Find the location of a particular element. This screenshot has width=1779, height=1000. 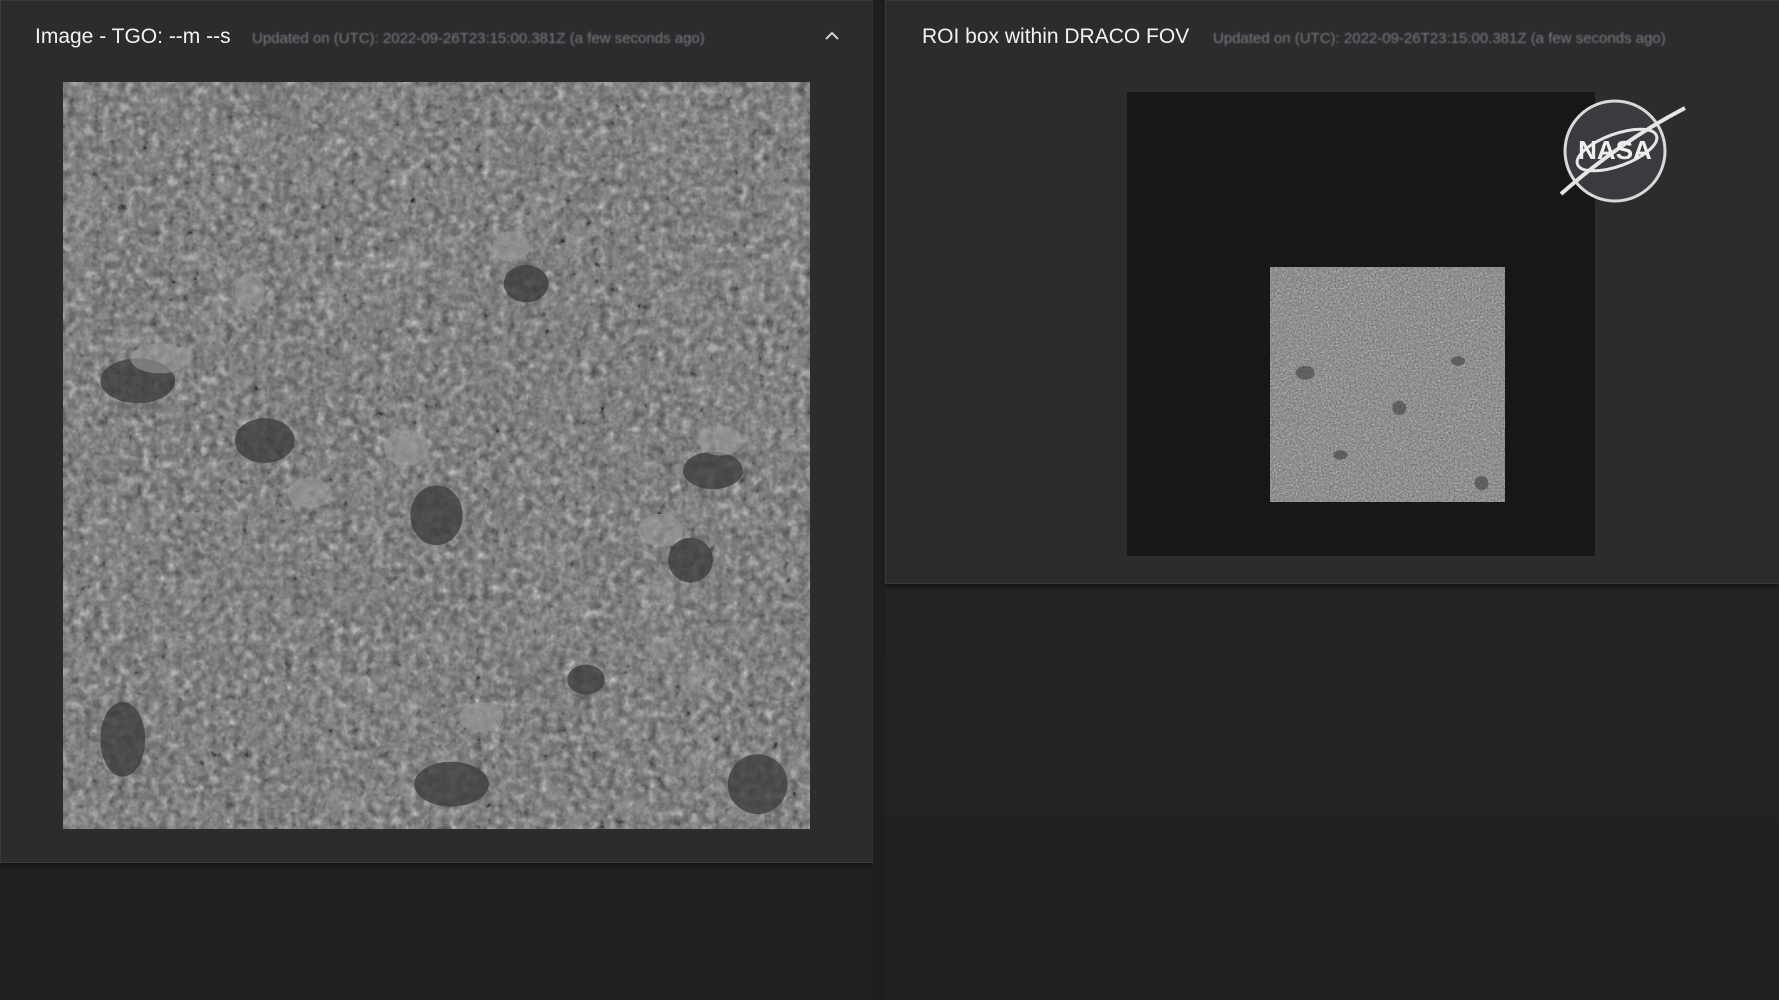

nasa-logo-text: NASA is located at coordinates (1615, 150).